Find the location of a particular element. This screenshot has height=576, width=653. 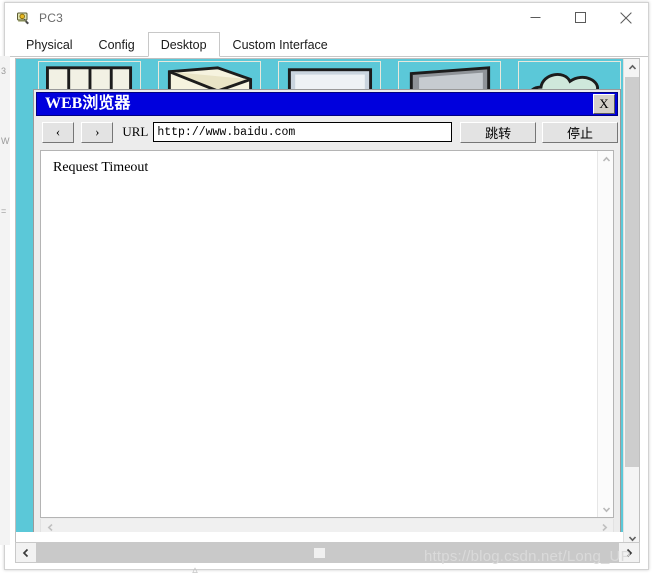

tab-custom-interface: Custom Interface is located at coordinates (280, 44).